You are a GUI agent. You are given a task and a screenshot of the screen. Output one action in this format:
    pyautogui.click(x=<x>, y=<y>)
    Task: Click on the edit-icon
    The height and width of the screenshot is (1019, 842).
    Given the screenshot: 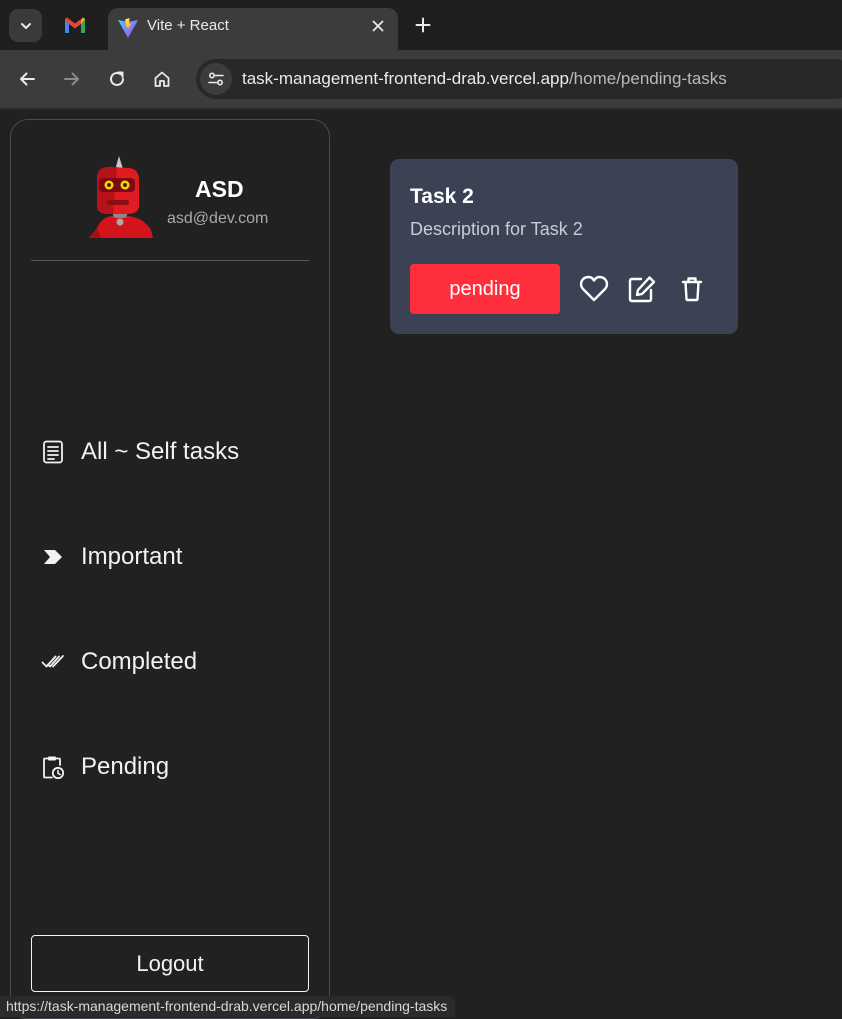 What is the action you would take?
    pyautogui.click(x=642, y=289)
    